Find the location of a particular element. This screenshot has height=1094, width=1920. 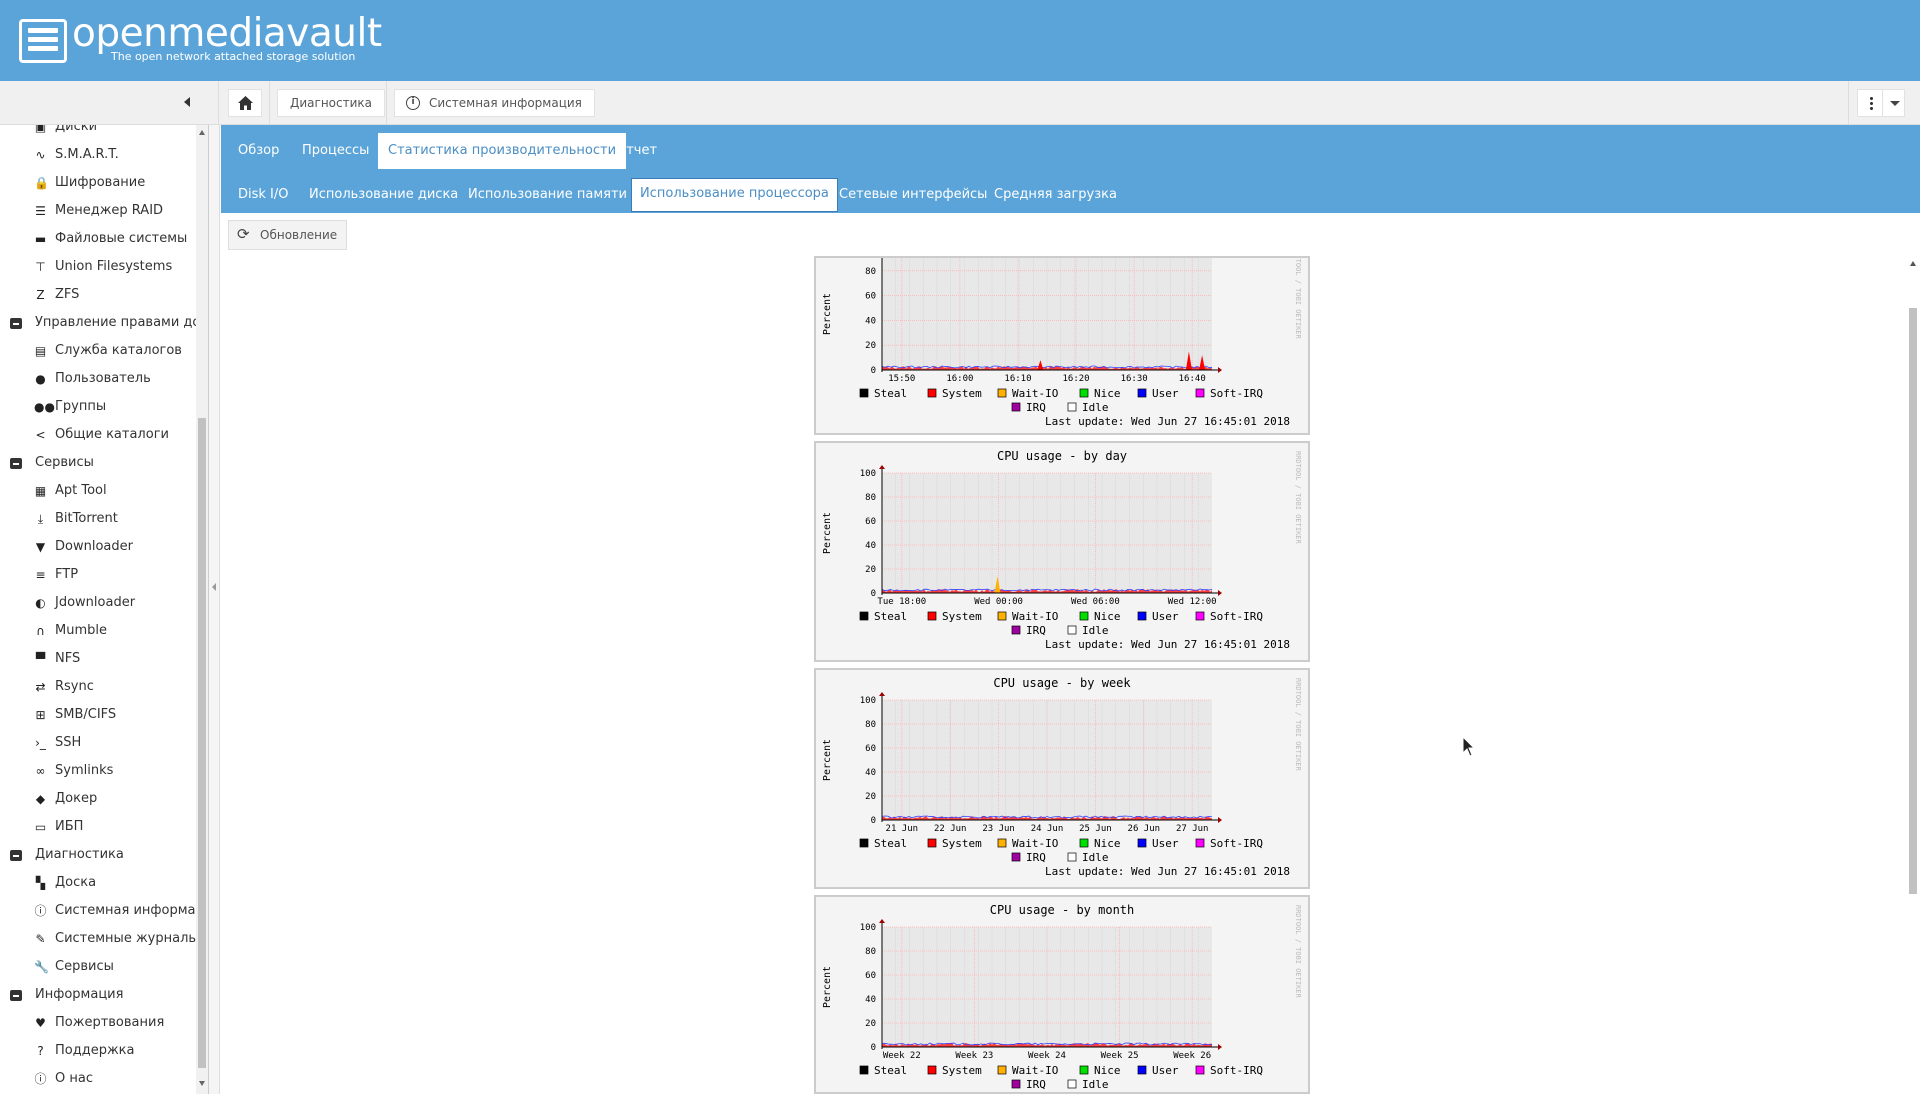

sidebar-group: Сервисы is located at coordinates (98, 463).